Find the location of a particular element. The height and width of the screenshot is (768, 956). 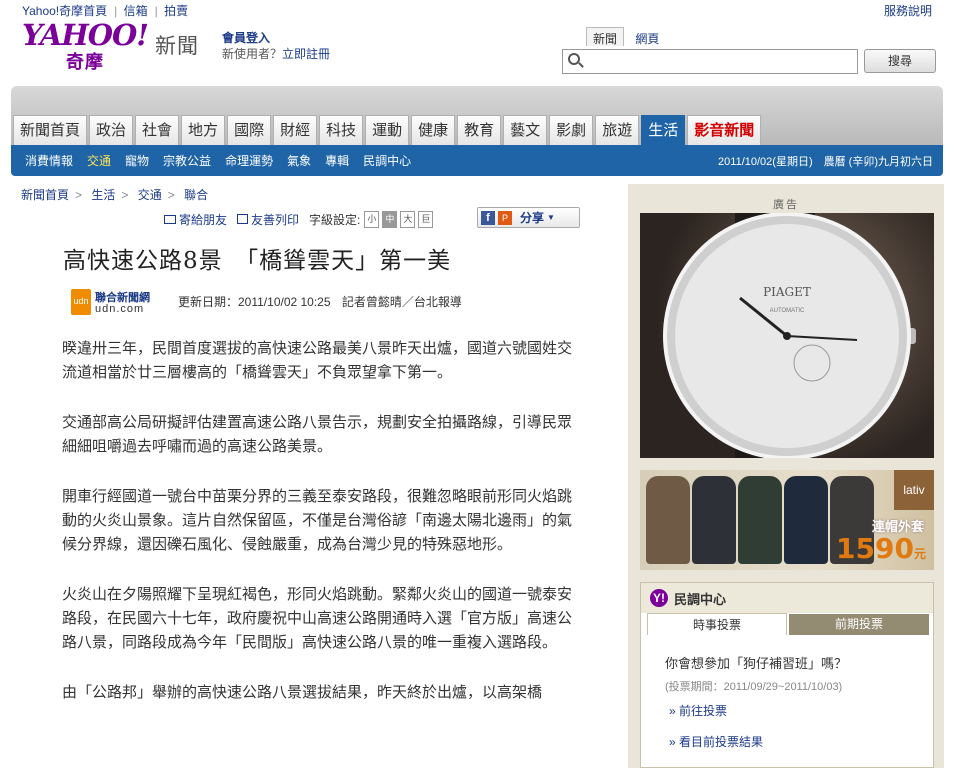

sub-nav-item: 宗教公益 is located at coordinates (187, 160).